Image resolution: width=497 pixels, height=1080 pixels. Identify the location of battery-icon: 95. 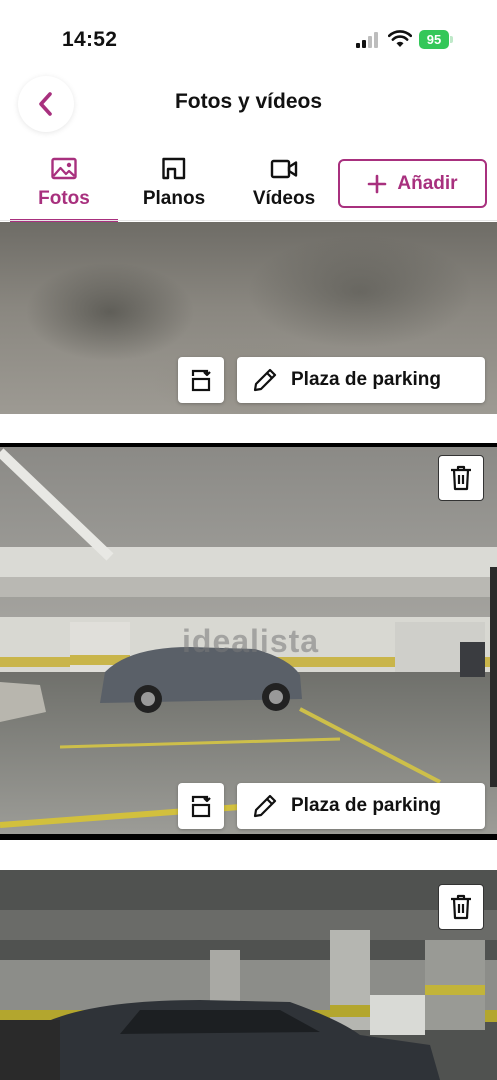
(436, 39).